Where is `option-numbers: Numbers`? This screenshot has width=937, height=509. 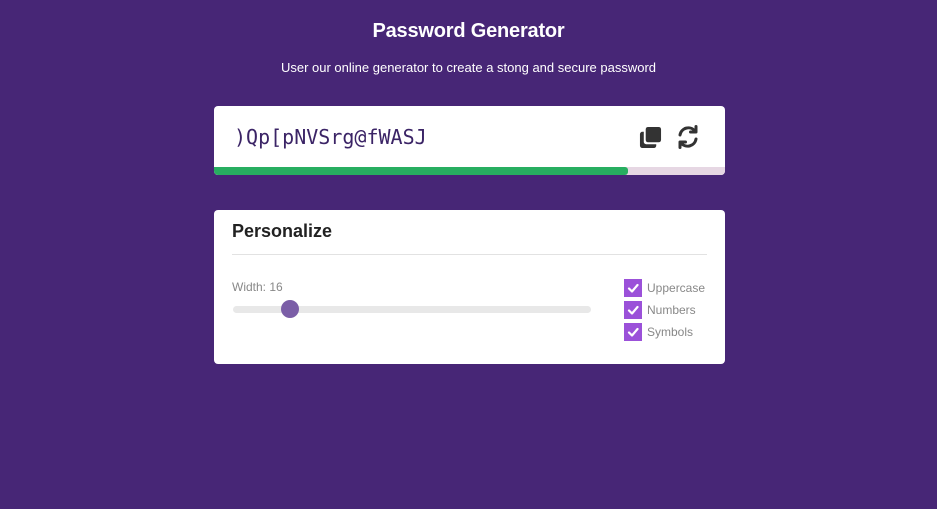 option-numbers: Numbers is located at coordinates (664, 310).